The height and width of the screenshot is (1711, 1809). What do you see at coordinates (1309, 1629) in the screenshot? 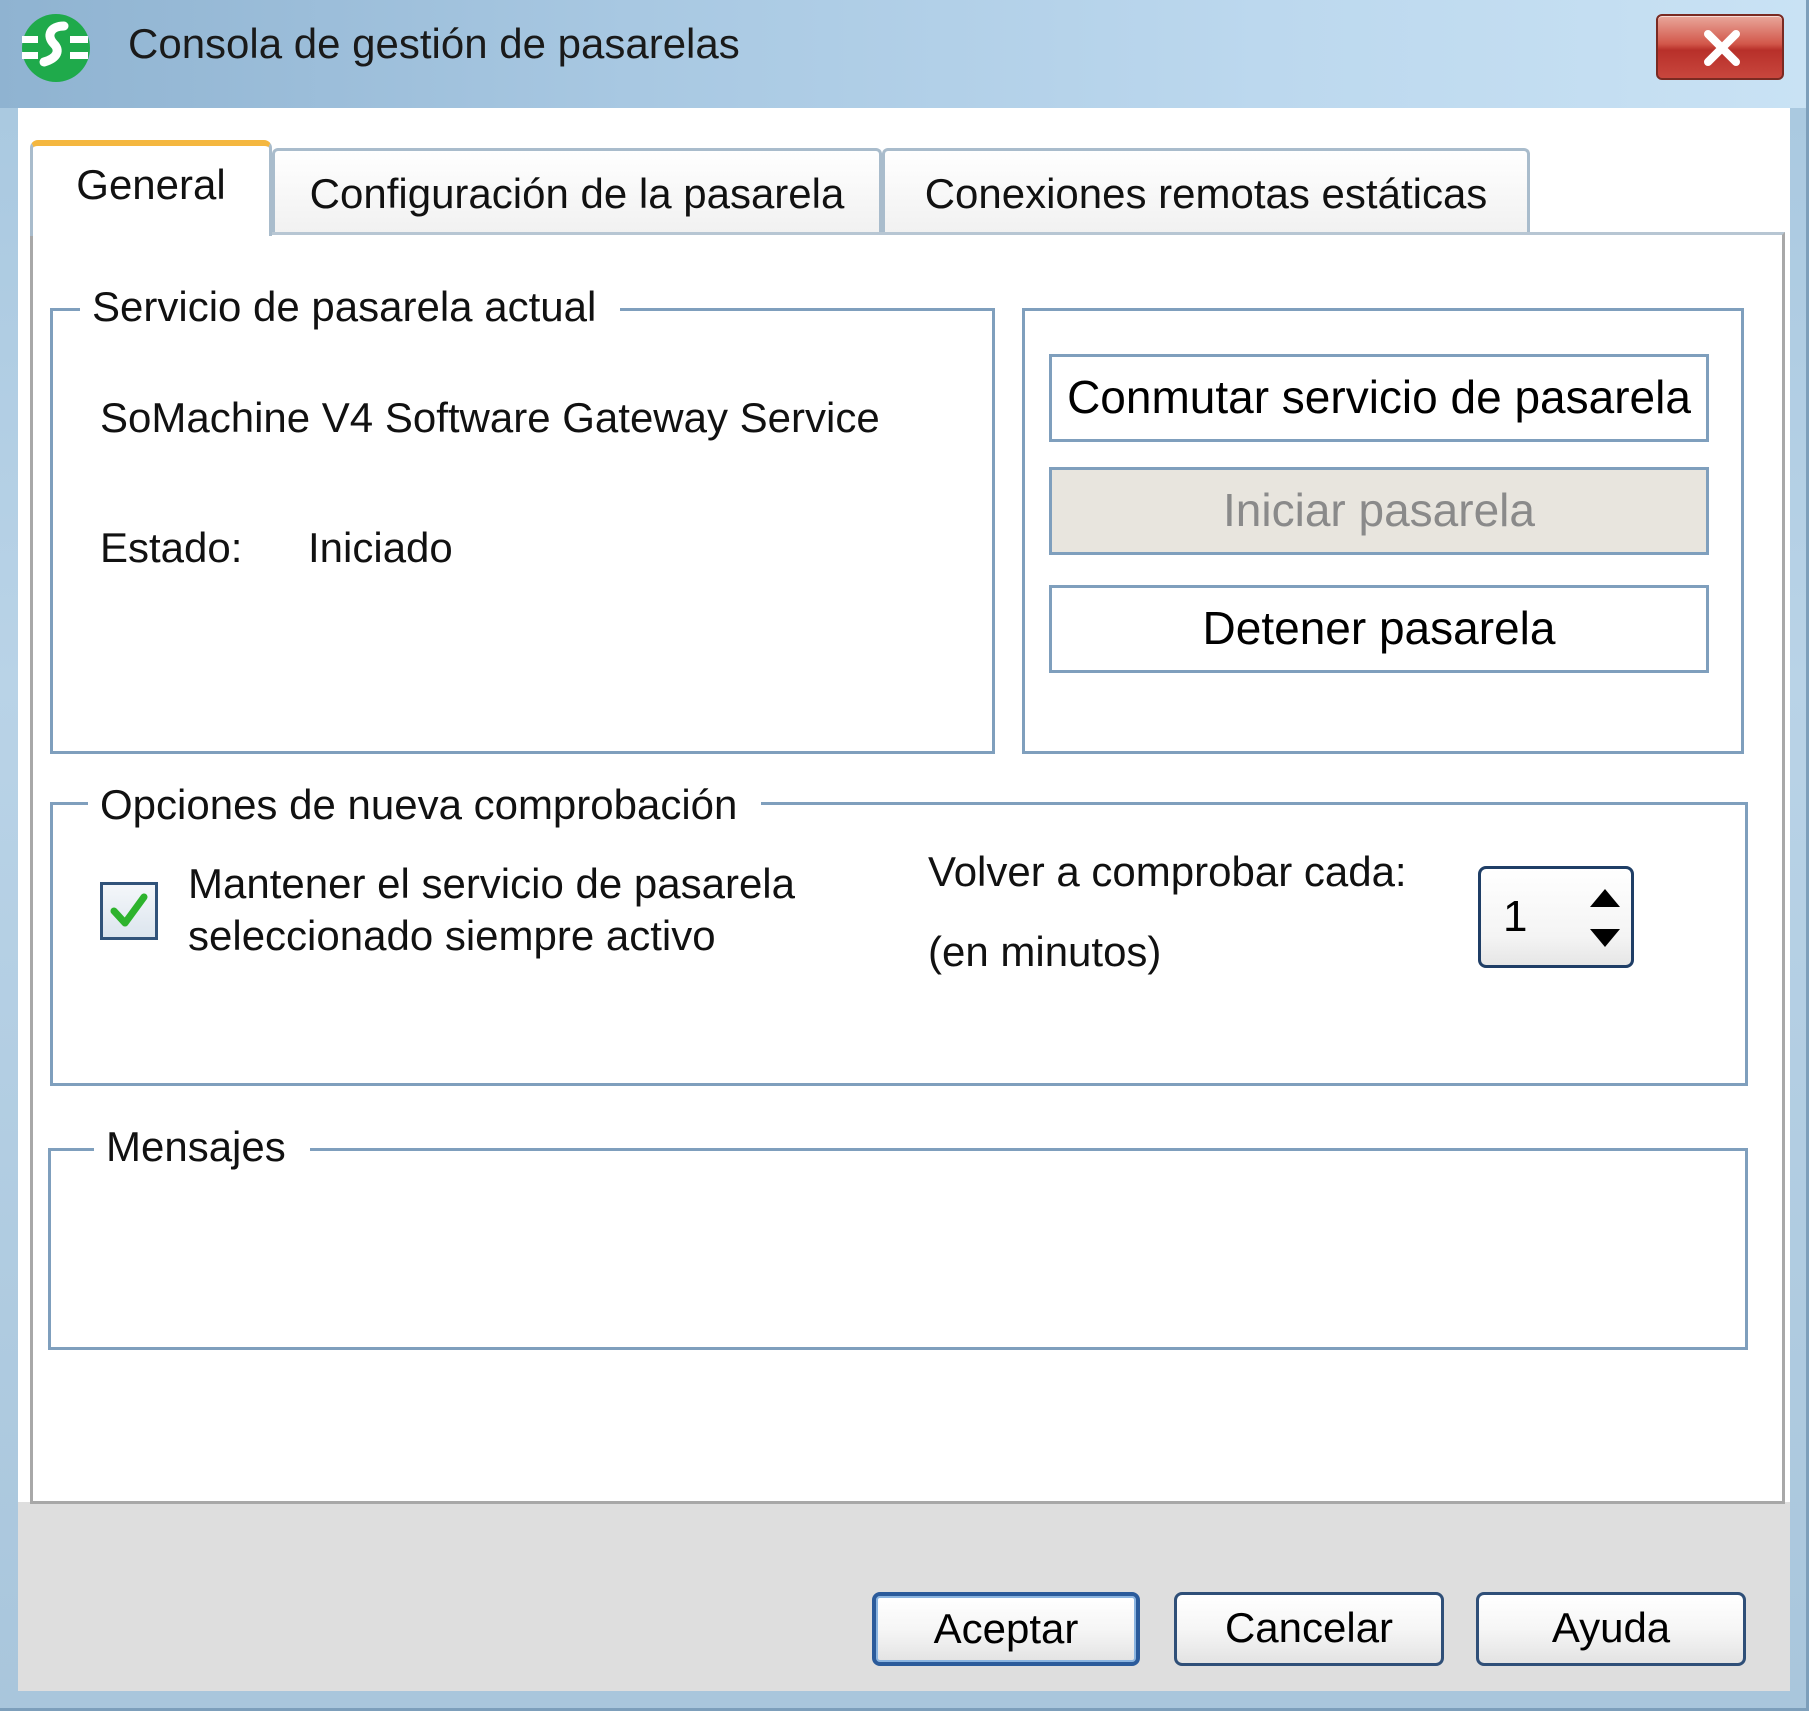
I see `cancel-button: Cancelar` at bounding box center [1309, 1629].